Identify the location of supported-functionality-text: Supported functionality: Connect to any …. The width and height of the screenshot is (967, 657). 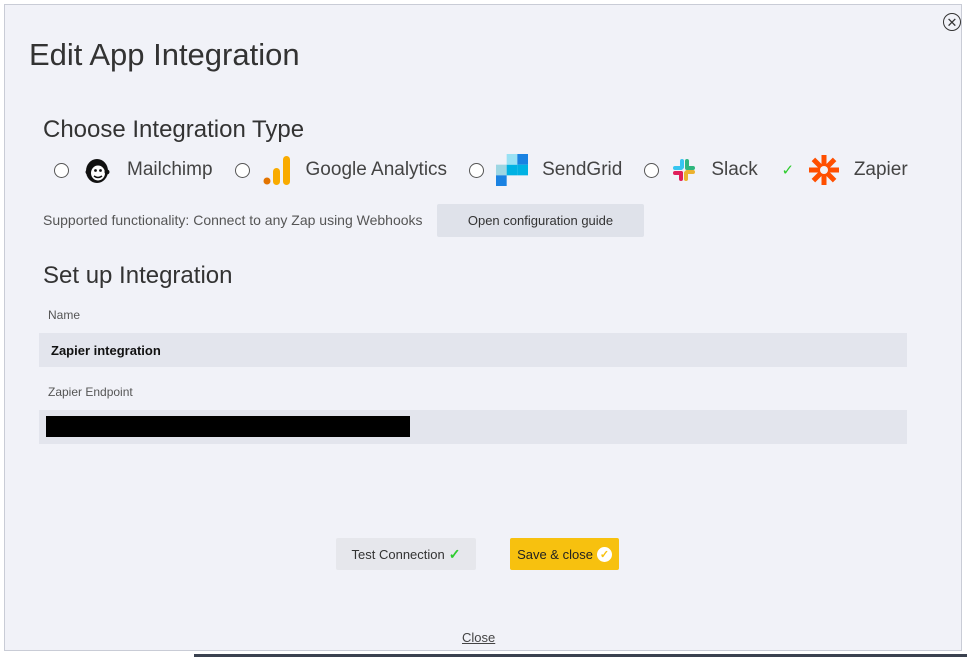
(233, 220).